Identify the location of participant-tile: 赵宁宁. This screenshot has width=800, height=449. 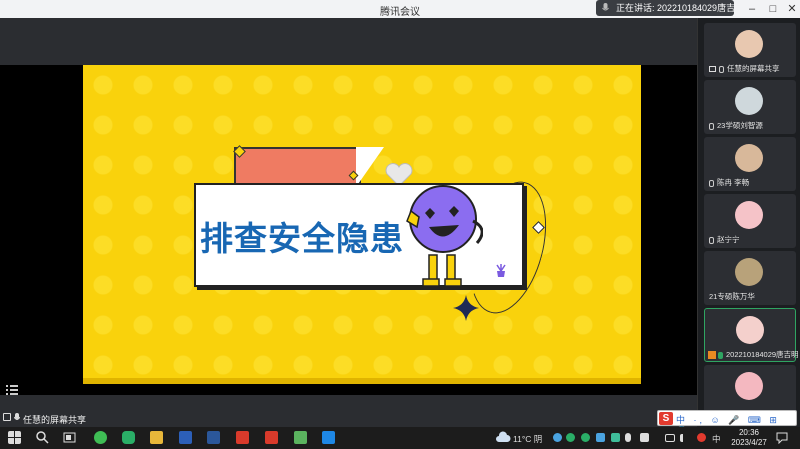
(750, 221).